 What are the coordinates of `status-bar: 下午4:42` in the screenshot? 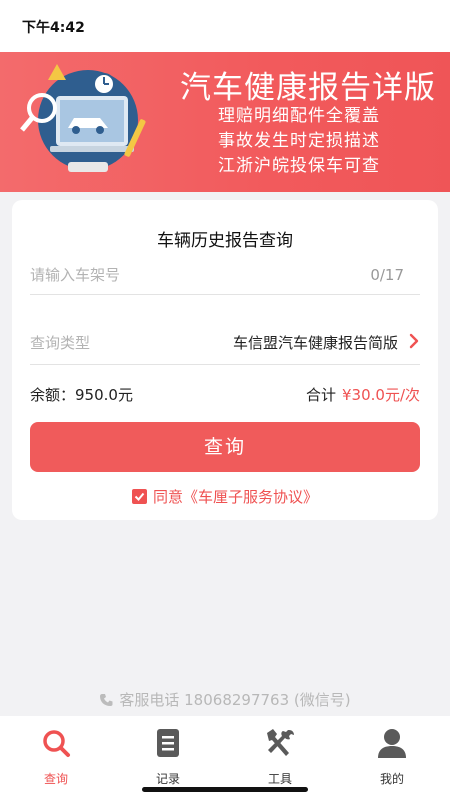 It's located at (225, 26).